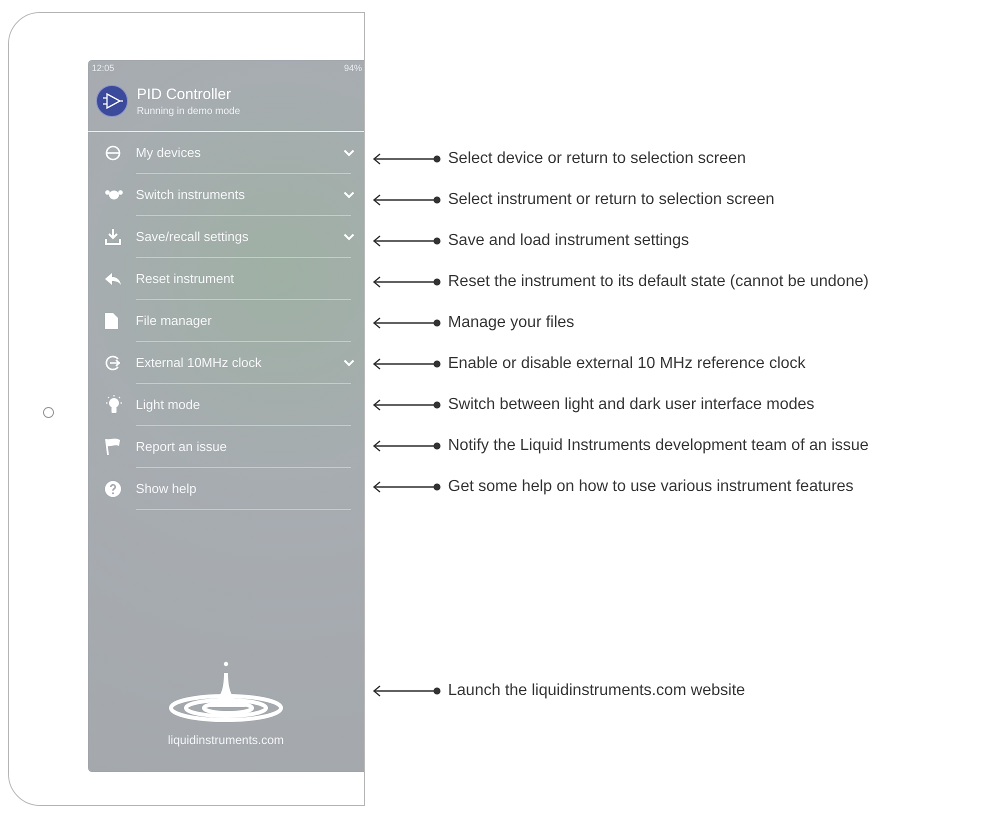 This screenshot has height=814, width=982. What do you see at coordinates (243, 195) in the screenshot?
I see `menu-item: Switch instruments` at bounding box center [243, 195].